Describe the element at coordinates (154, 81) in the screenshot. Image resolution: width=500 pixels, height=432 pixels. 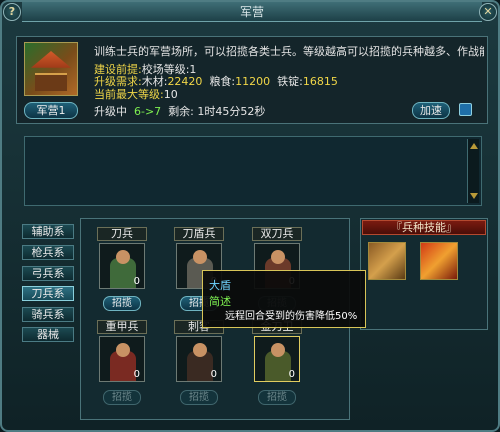
I see `wood-label: 木材:` at that location.